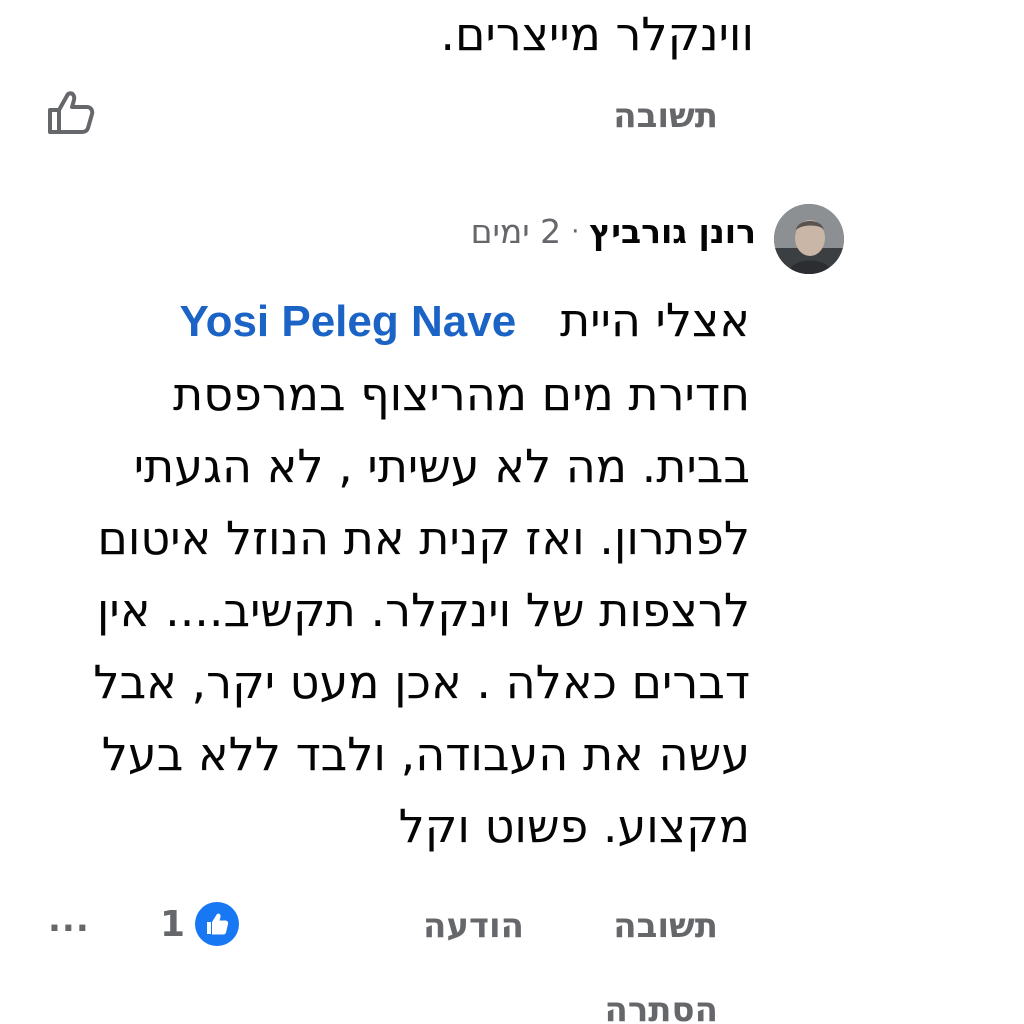  What do you see at coordinates (597, 34) in the screenshot?
I see `previous-comment-text: ווינקלר מייצרים.` at bounding box center [597, 34].